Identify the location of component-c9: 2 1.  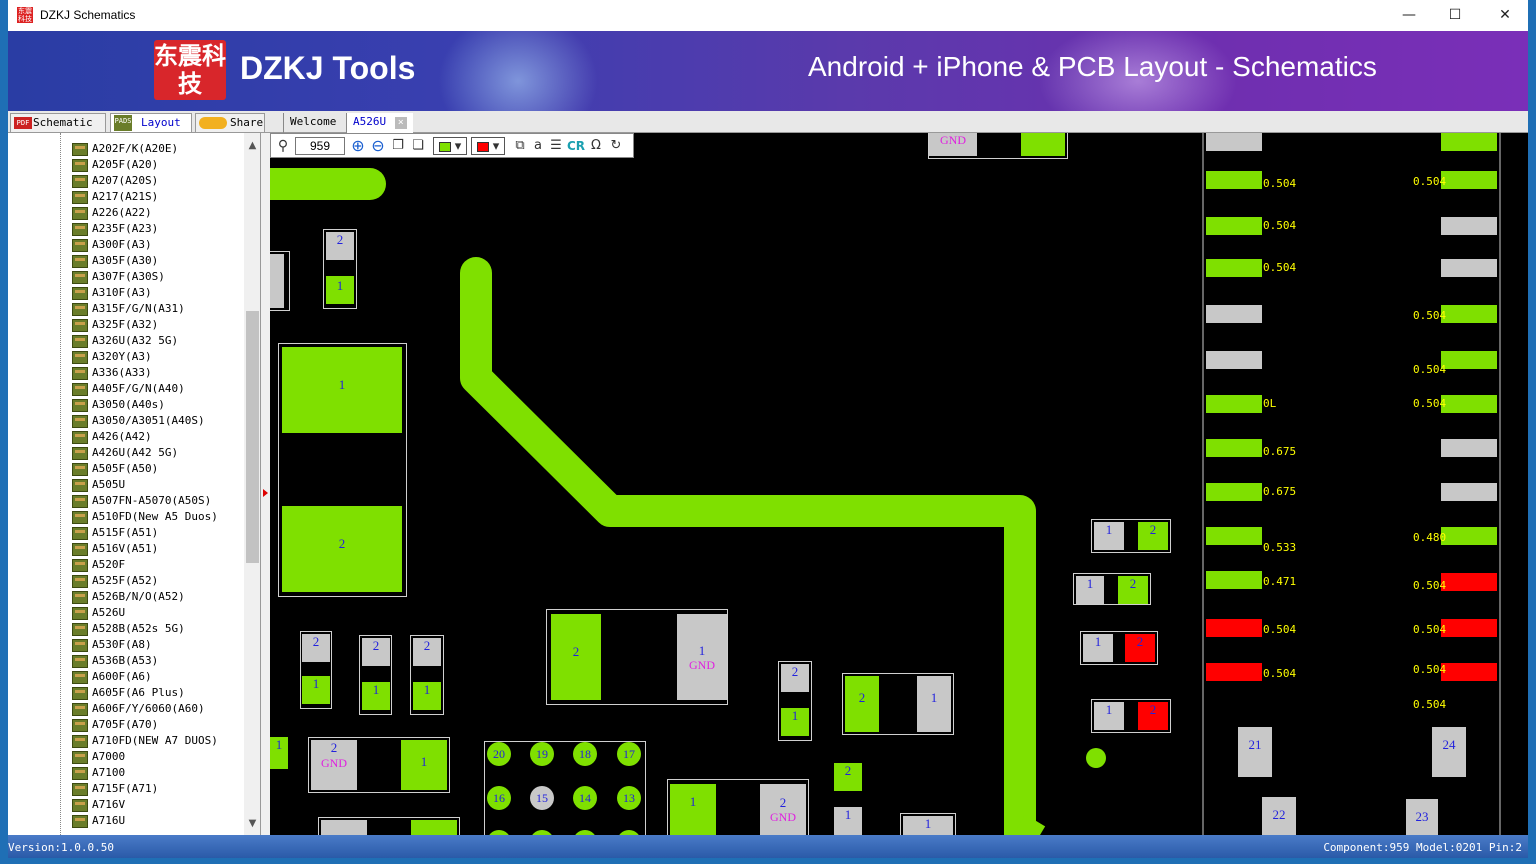
(795, 701).